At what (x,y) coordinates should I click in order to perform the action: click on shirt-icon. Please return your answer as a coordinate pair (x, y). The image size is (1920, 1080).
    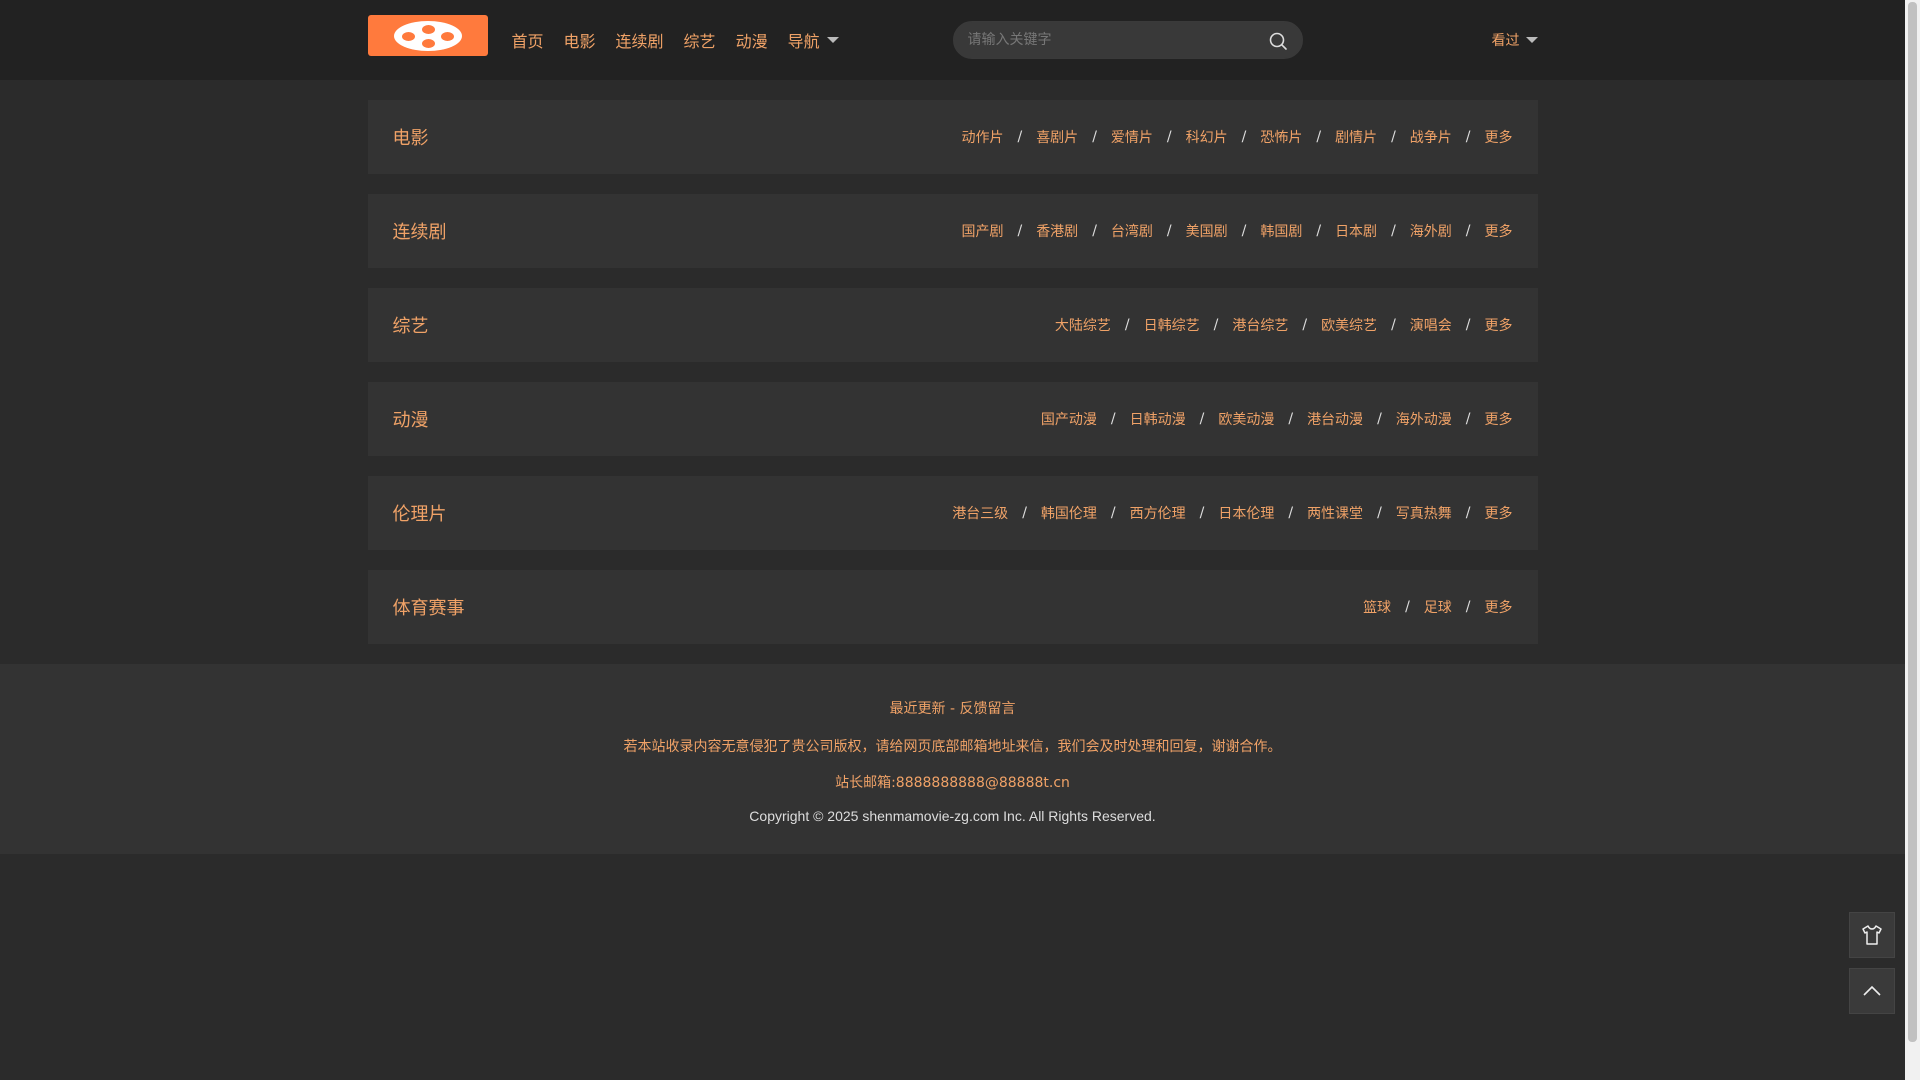
    Looking at the image, I should click on (1872, 935).